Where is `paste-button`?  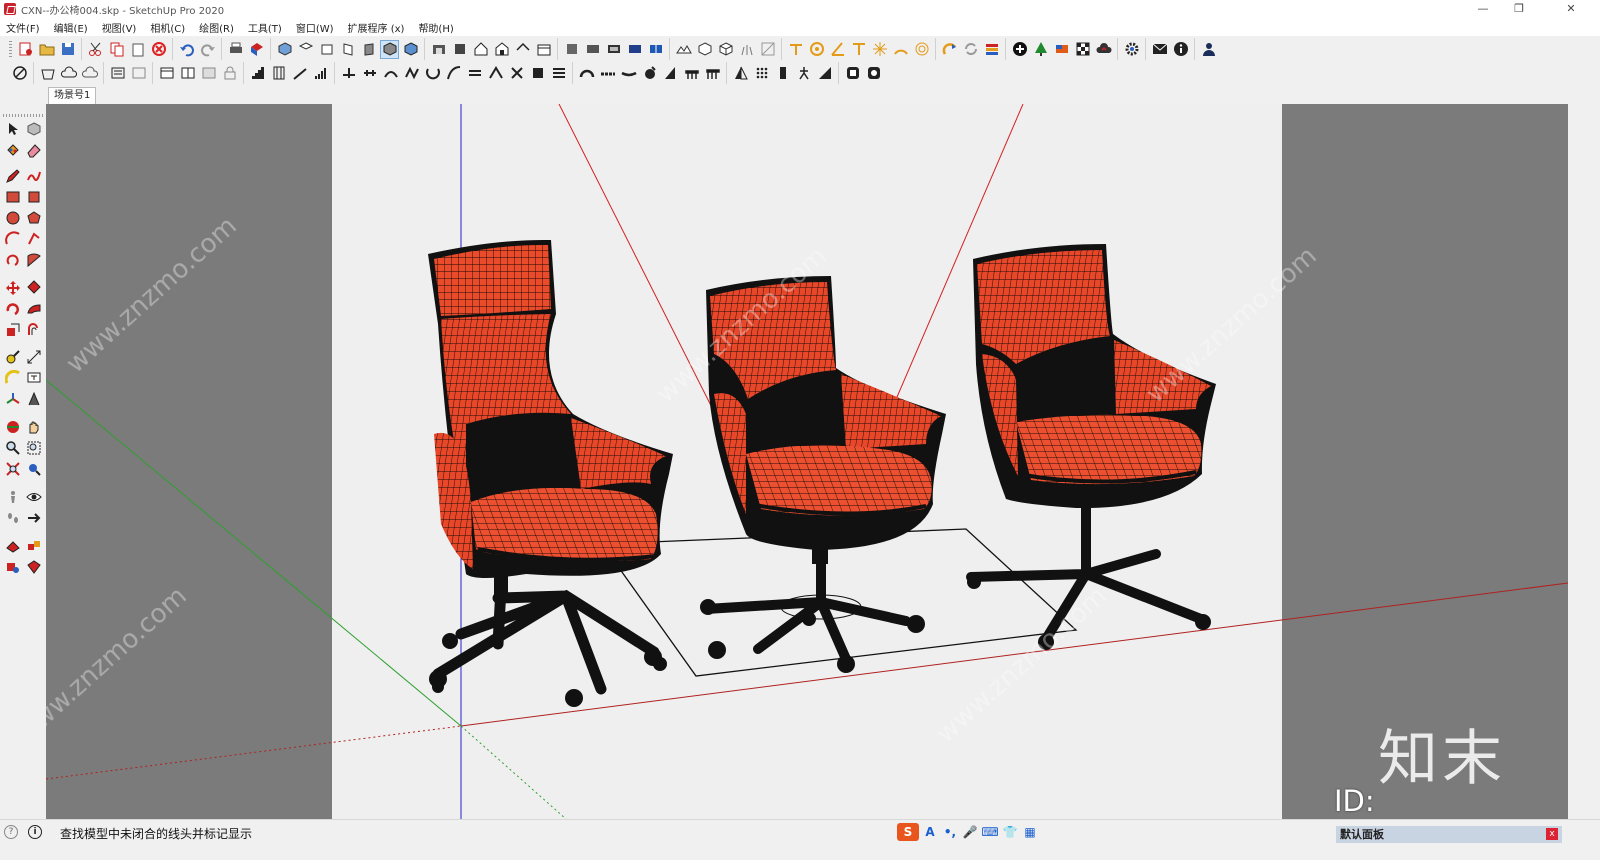 paste-button is located at coordinates (137, 49).